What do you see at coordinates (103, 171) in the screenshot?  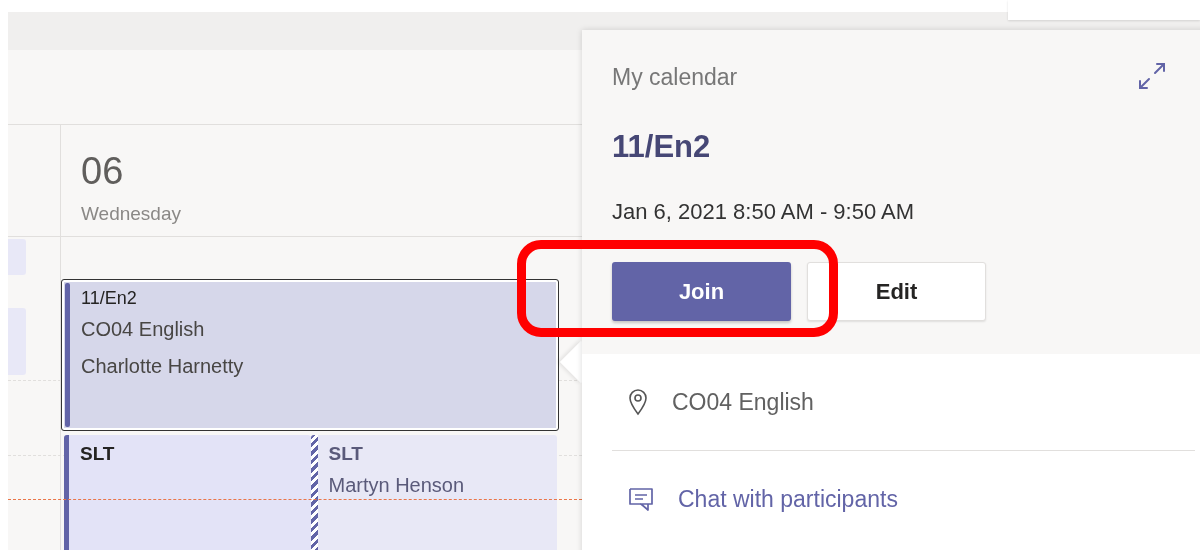 I see `day-number: 06` at bounding box center [103, 171].